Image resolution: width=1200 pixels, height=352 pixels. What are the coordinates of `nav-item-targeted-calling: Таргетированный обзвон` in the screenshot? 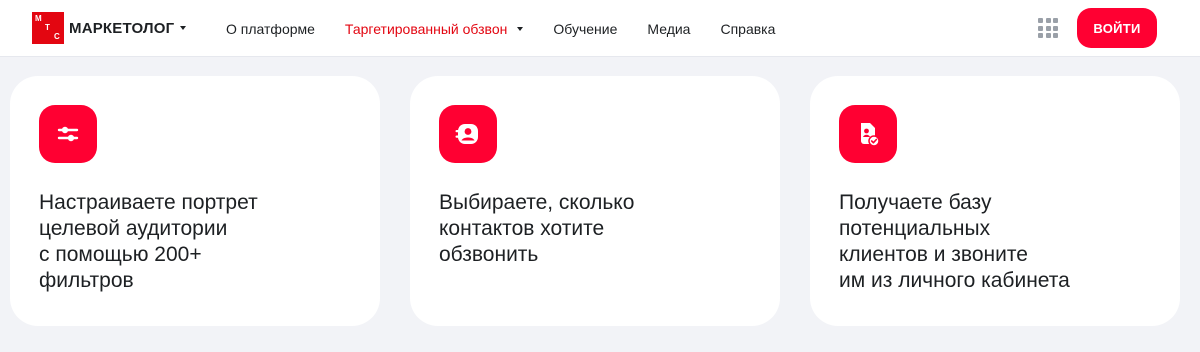 It's located at (434, 29).